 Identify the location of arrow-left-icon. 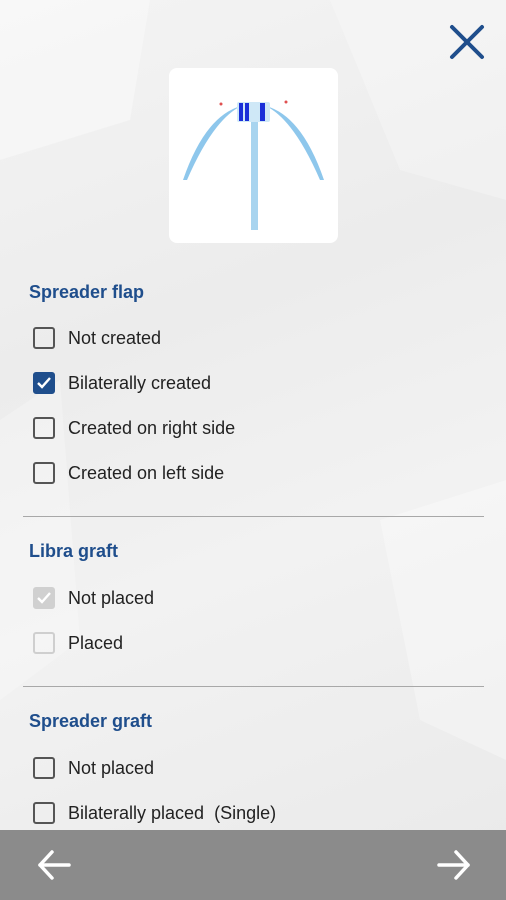
(54, 865).